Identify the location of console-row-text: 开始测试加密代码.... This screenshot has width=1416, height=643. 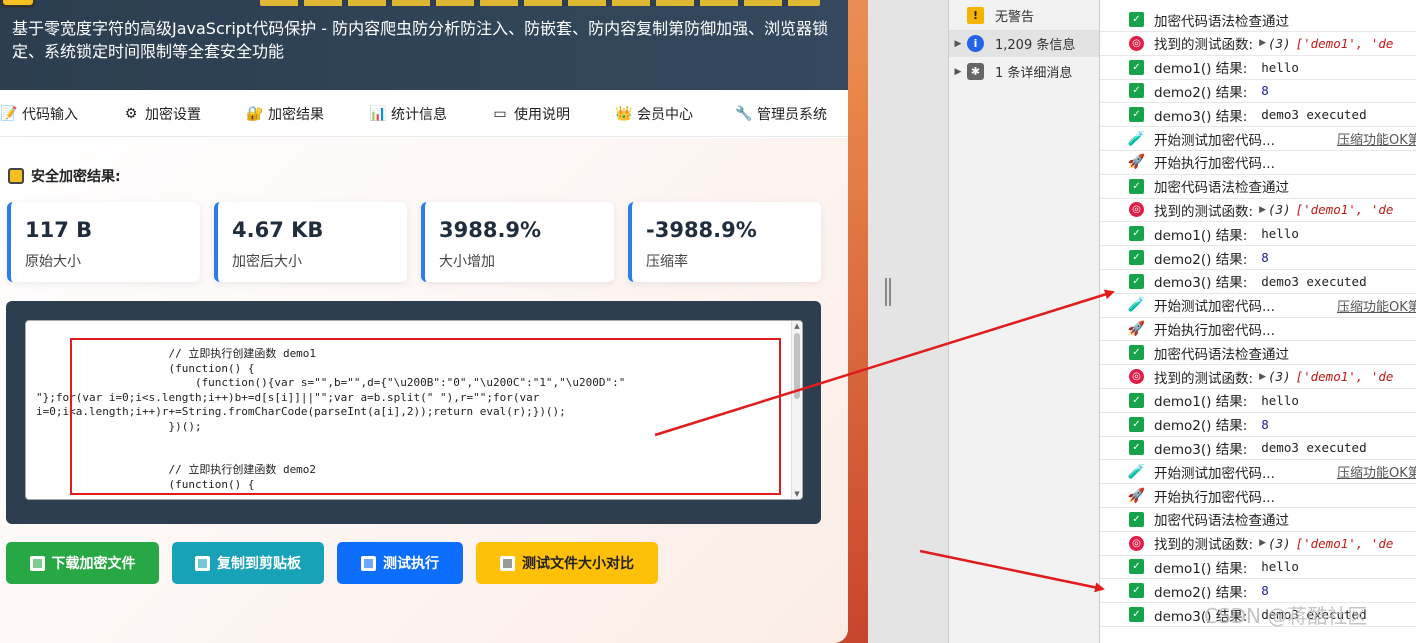
(1214, 140).